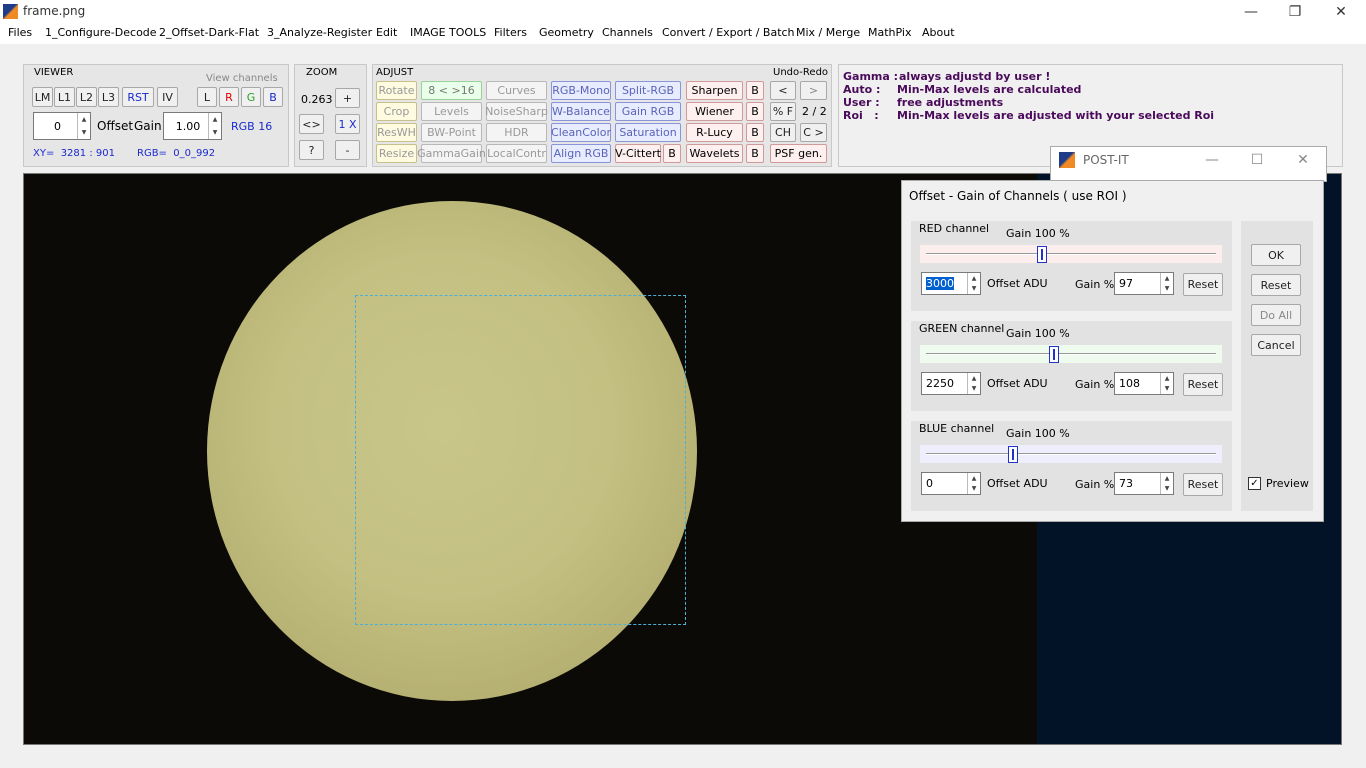  I want to click on menu-mathpix: MathPix, so click(889, 32).